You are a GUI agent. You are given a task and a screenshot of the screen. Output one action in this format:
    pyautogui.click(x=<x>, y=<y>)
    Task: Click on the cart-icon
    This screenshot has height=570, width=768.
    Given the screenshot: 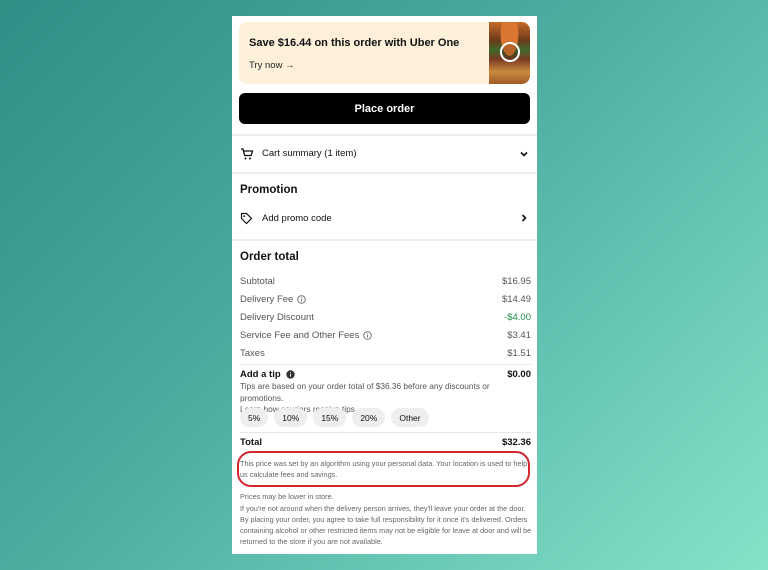 What is the action you would take?
    pyautogui.click(x=247, y=154)
    